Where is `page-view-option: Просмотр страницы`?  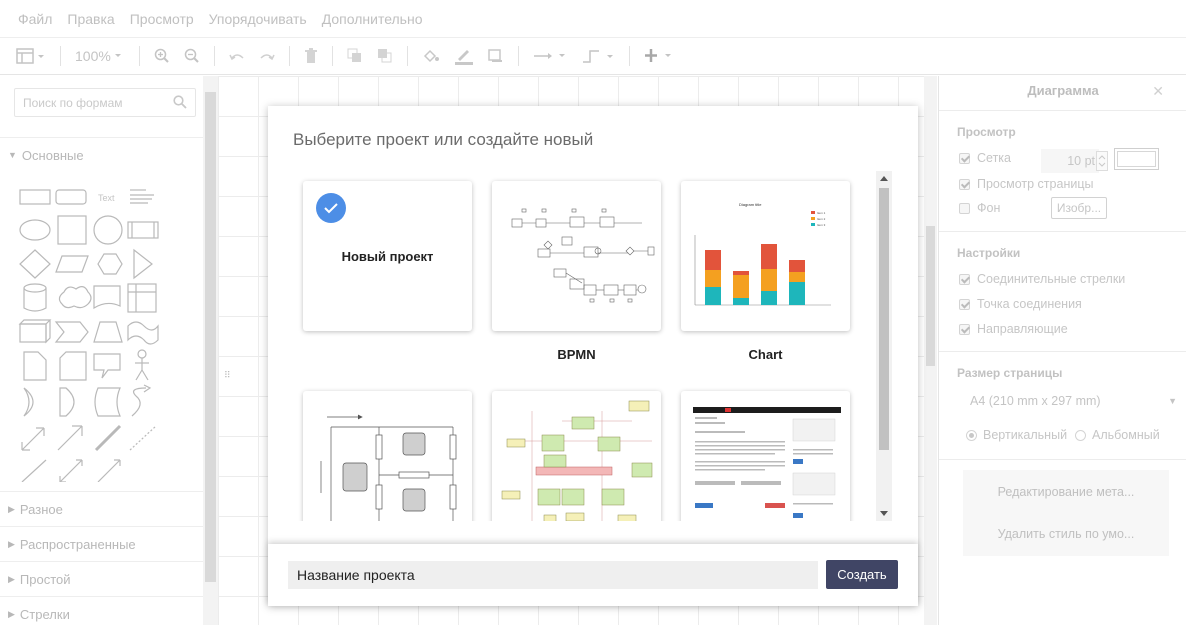
page-view-option: Просмотр страницы is located at coordinates (1026, 184).